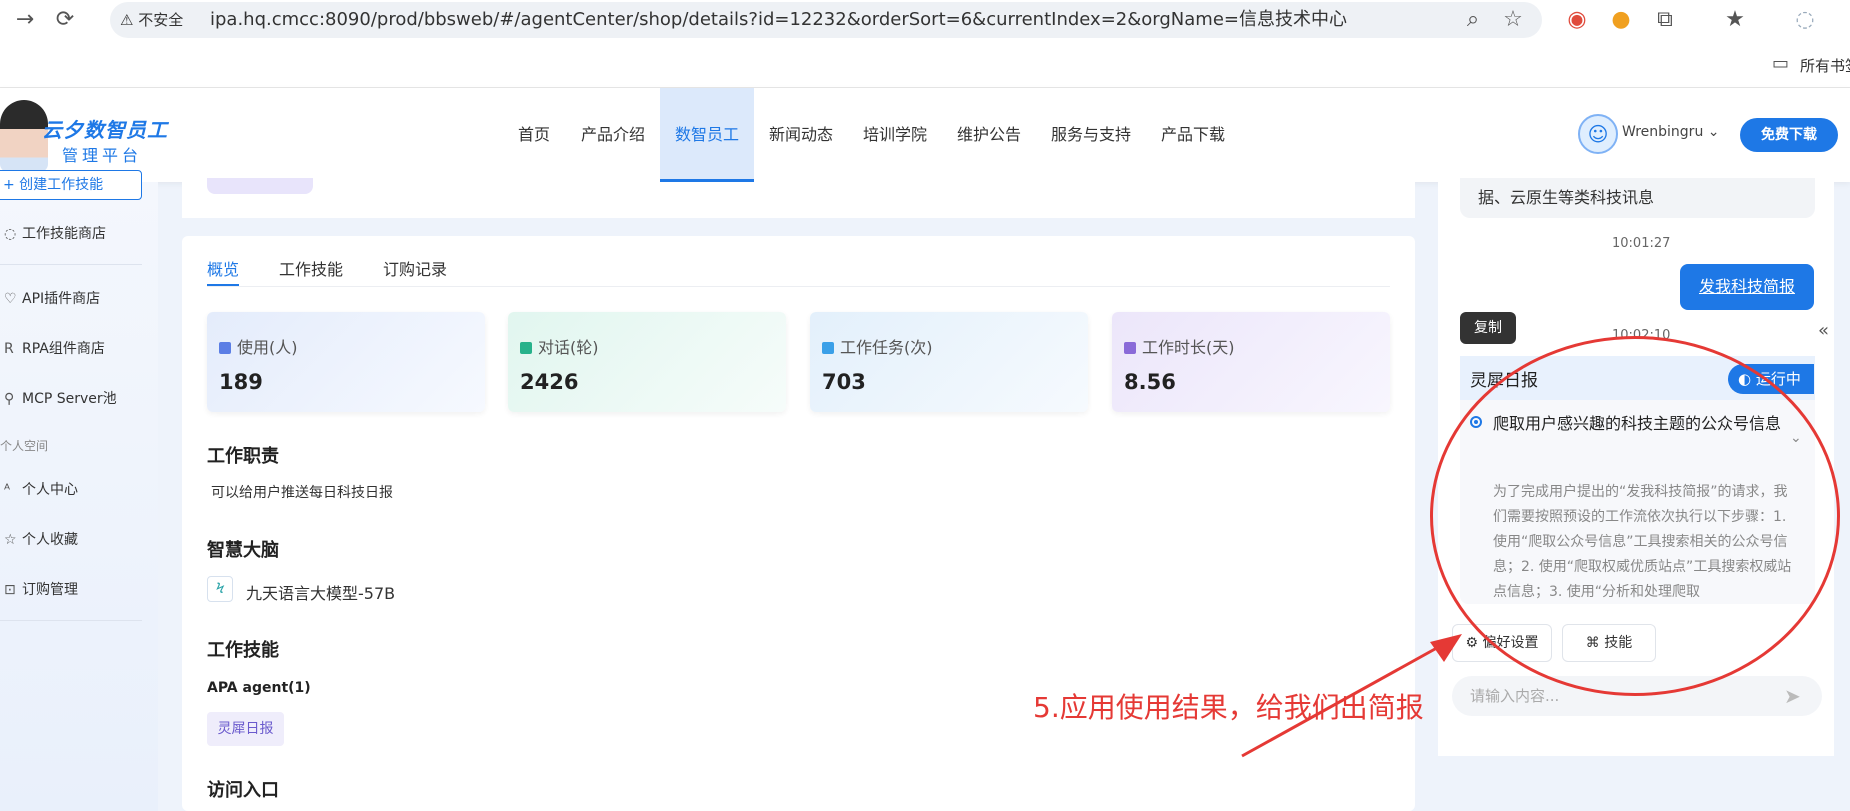  I want to click on bookmark-star-icon: ☆, so click(1513, 20).